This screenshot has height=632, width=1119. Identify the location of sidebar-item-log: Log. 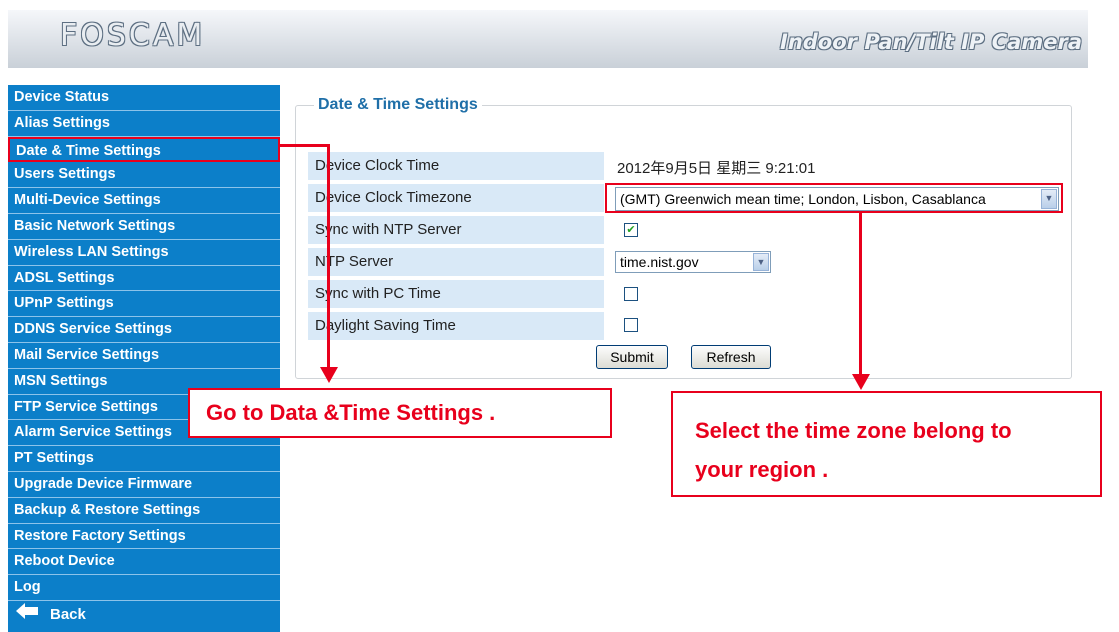
(144, 588).